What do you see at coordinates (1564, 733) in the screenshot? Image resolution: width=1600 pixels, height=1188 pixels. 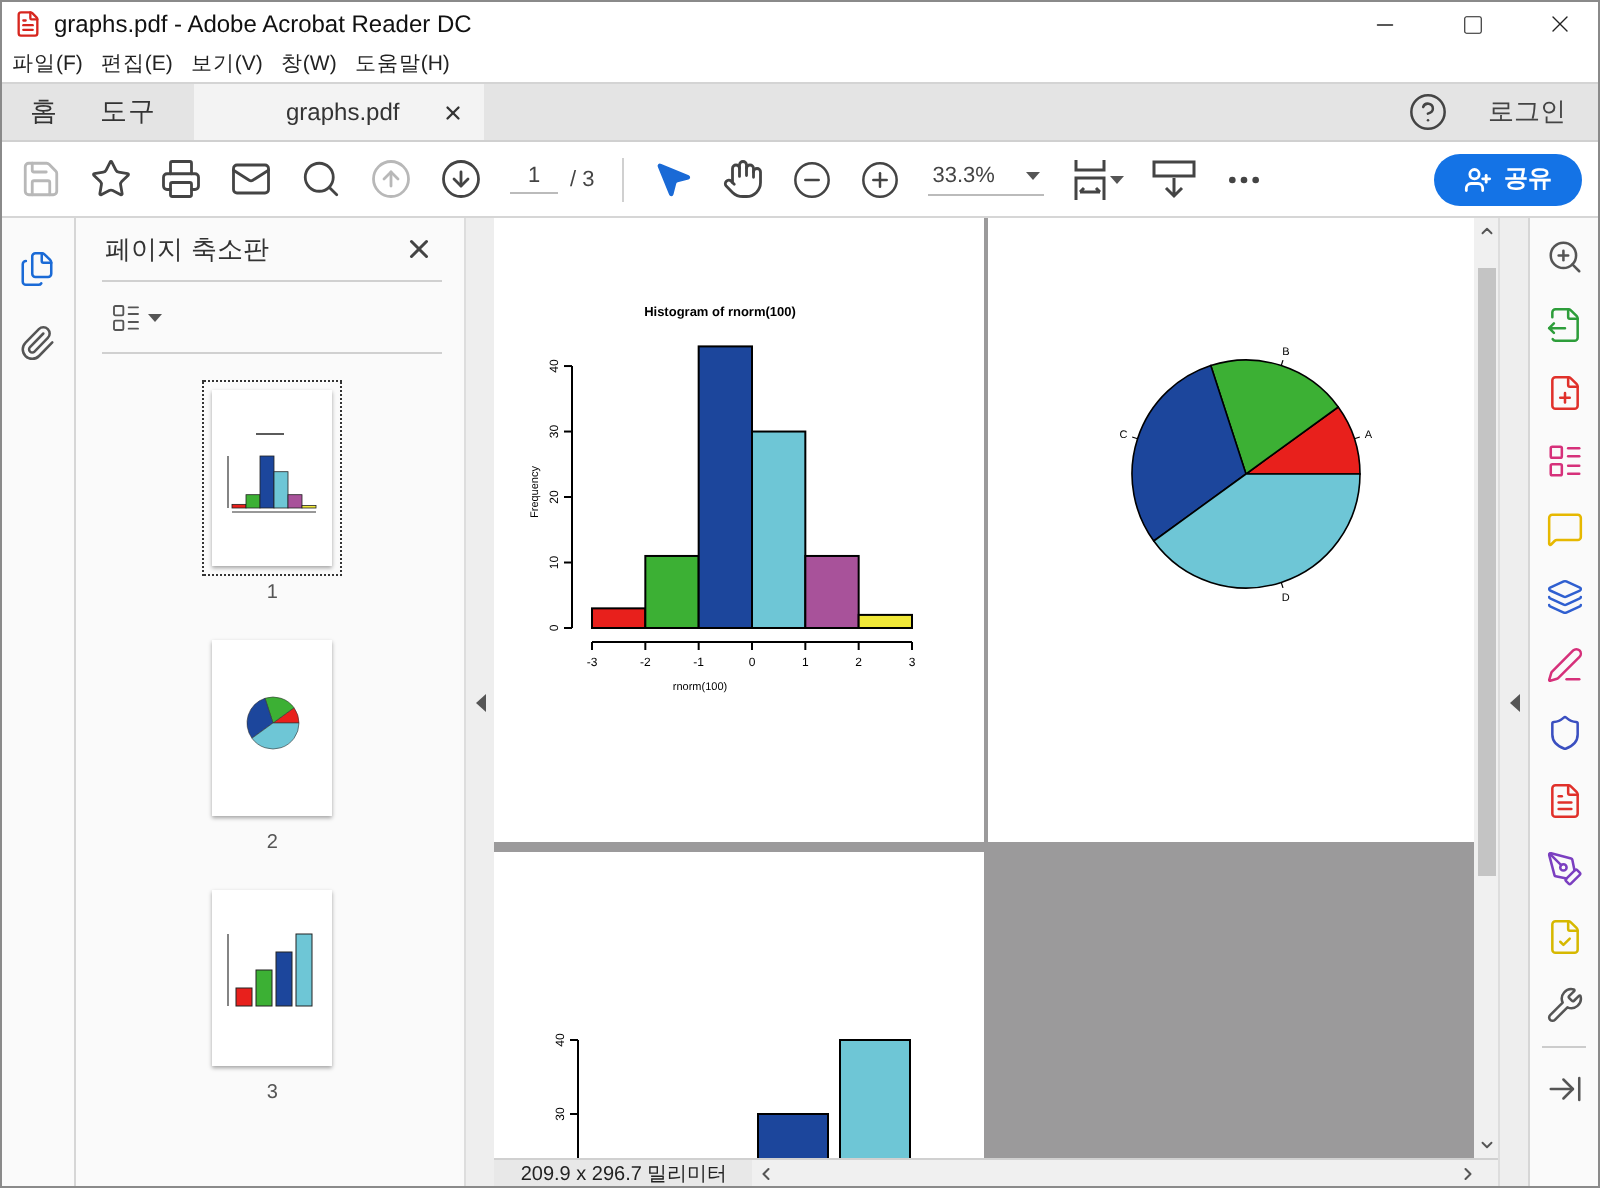 I see `shield-icon` at bounding box center [1564, 733].